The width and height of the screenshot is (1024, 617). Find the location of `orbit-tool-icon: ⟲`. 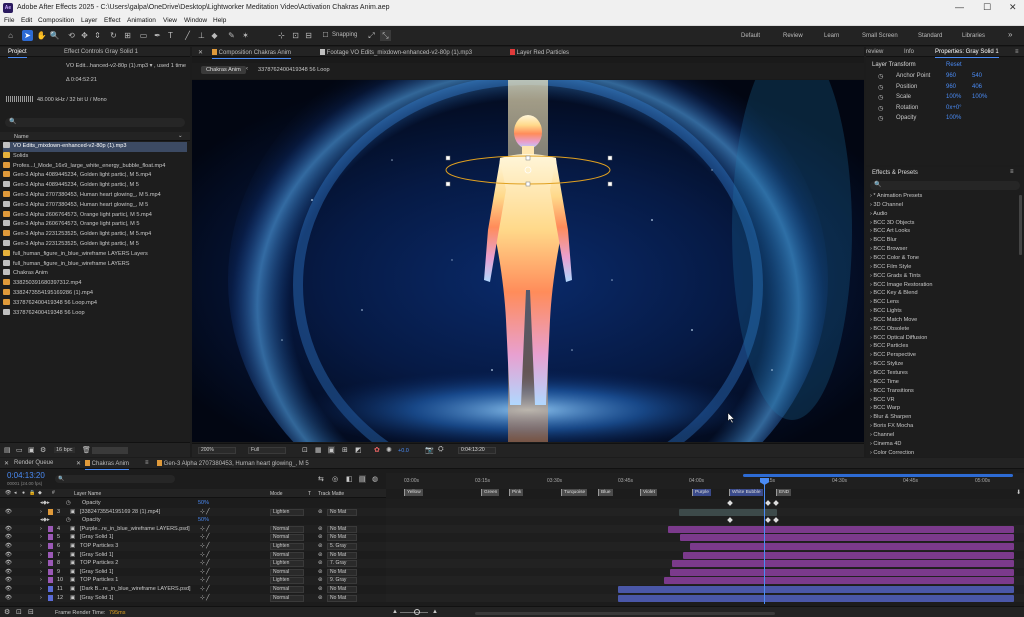

orbit-tool-icon: ⟲ is located at coordinates (71, 35).